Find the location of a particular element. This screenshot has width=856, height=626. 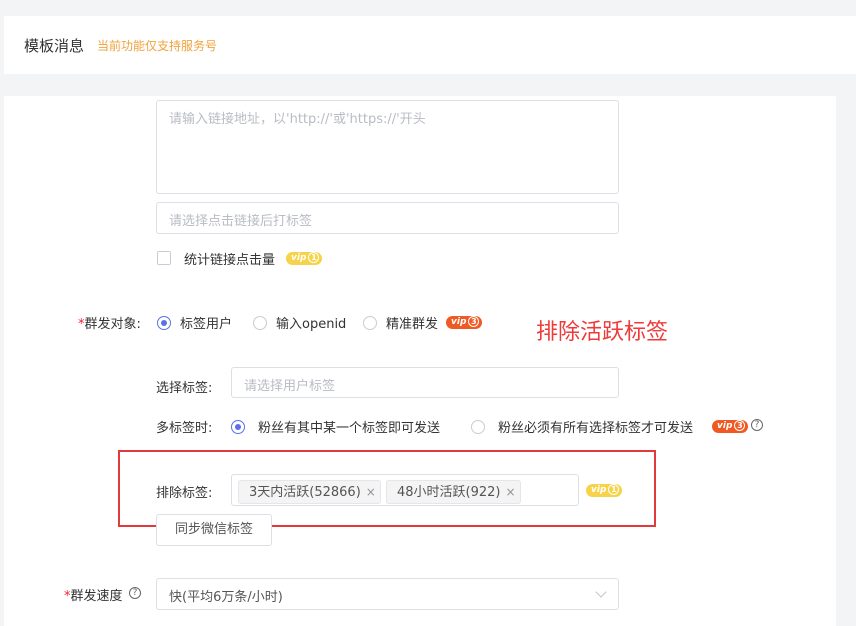

radio-tag-users-label: 标签用户 is located at coordinates (206, 322).